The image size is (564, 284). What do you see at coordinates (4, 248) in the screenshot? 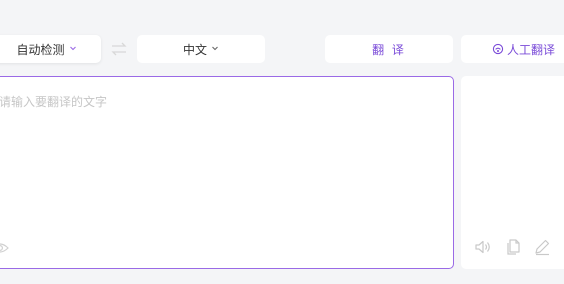
I see `eye-icon` at bounding box center [4, 248].